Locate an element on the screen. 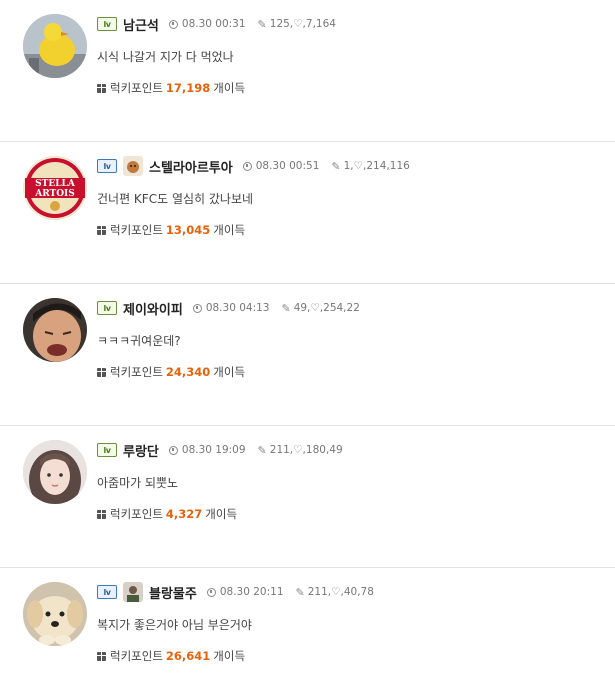 The image size is (615, 673). woman-face-avatar is located at coordinates (55, 472).